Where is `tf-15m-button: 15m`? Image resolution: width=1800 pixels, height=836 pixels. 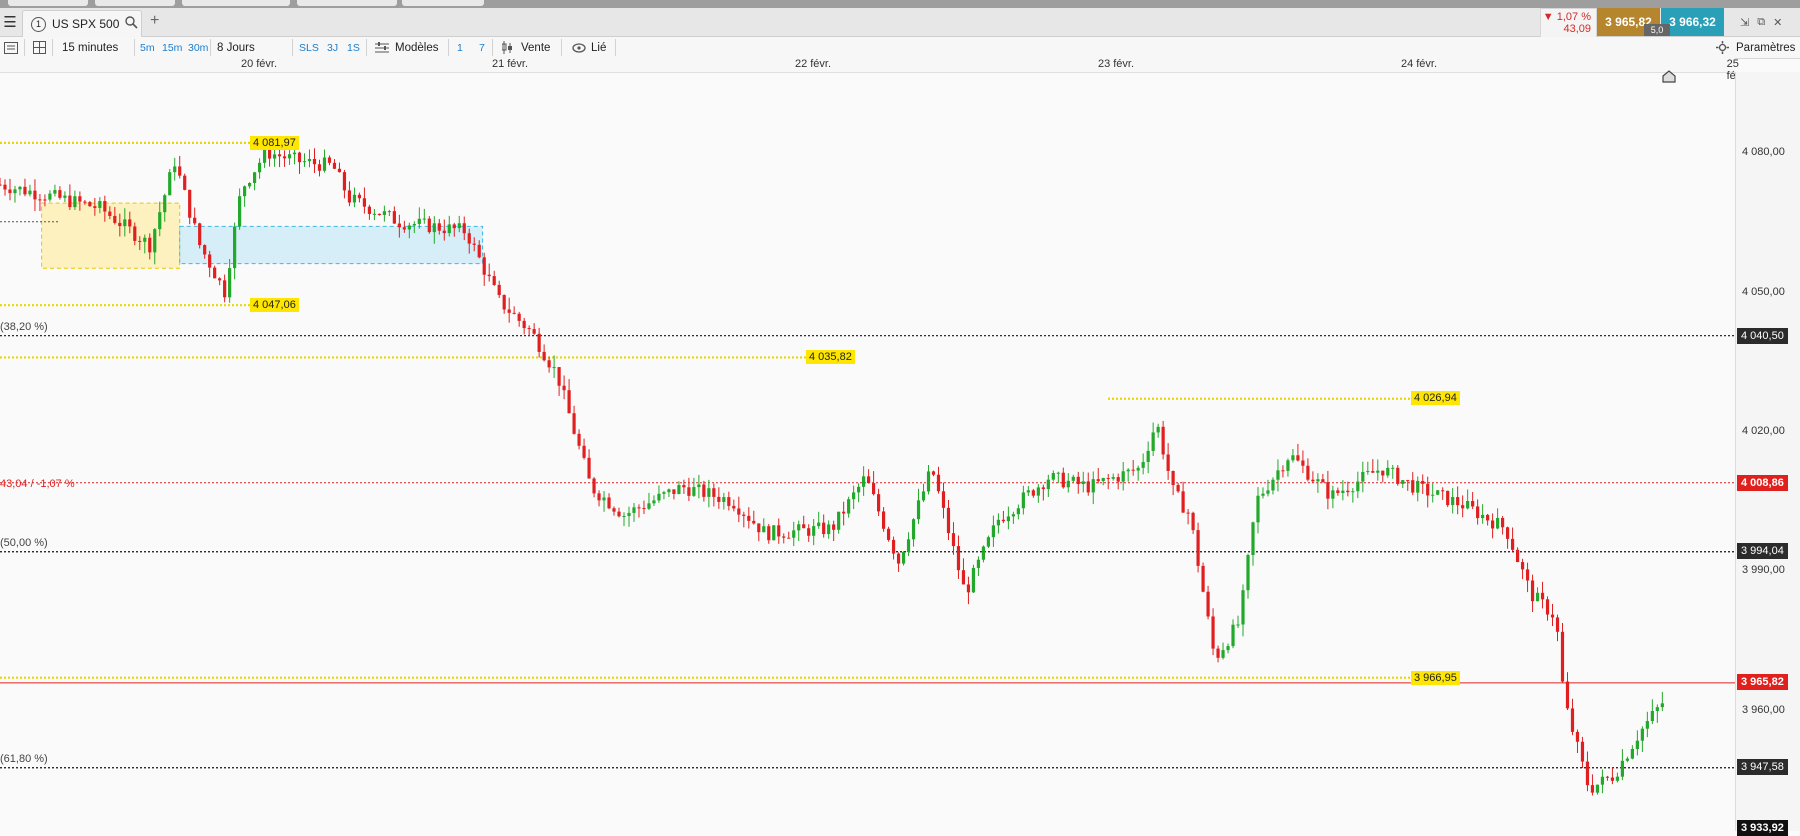 tf-15m-button: 15m is located at coordinates (172, 47).